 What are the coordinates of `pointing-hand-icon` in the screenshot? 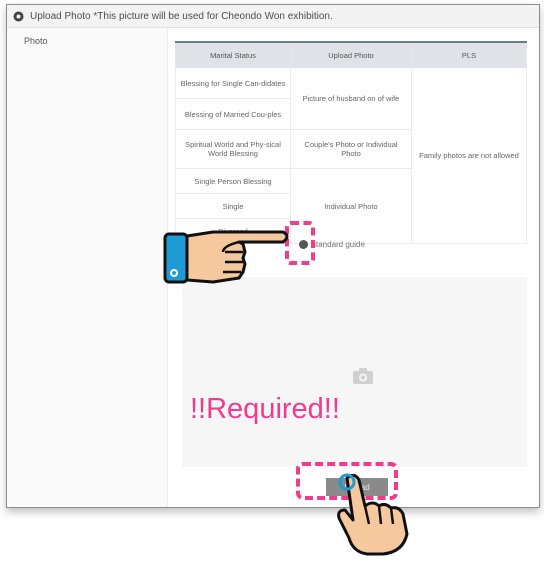 It's located at (226, 257).